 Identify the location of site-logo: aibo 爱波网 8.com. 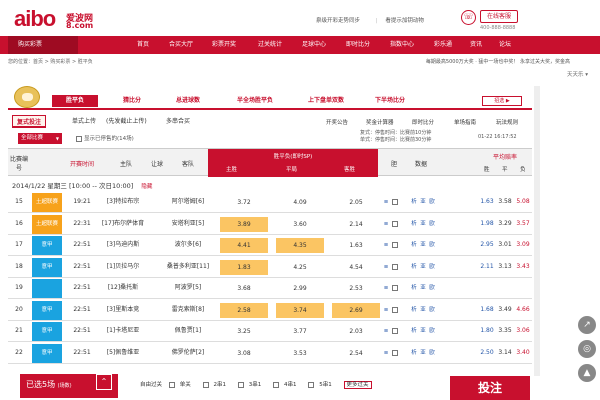
(59, 21).